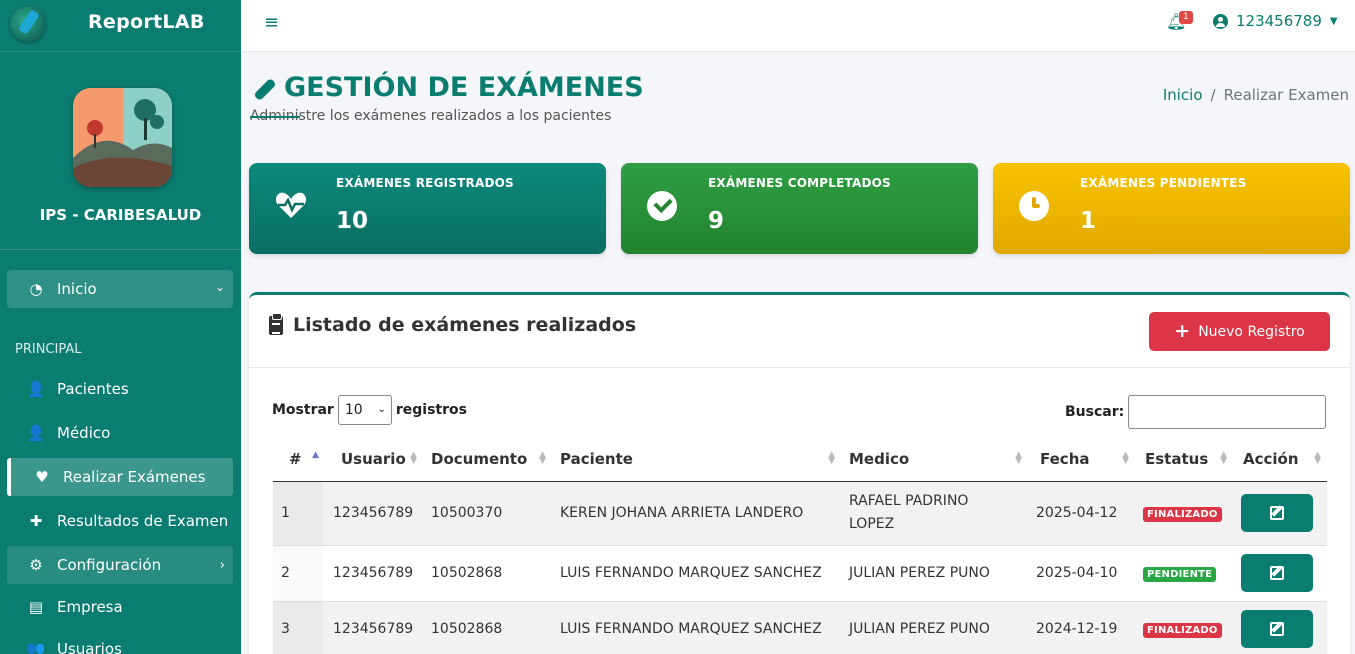 Image resolution: width=1355 pixels, height=654 pixels. What do you see at coordinates (143, 521) in the screenshot?
I see `sidebar-item-label: Resultados de Examen` at bounding box center [143, 521].